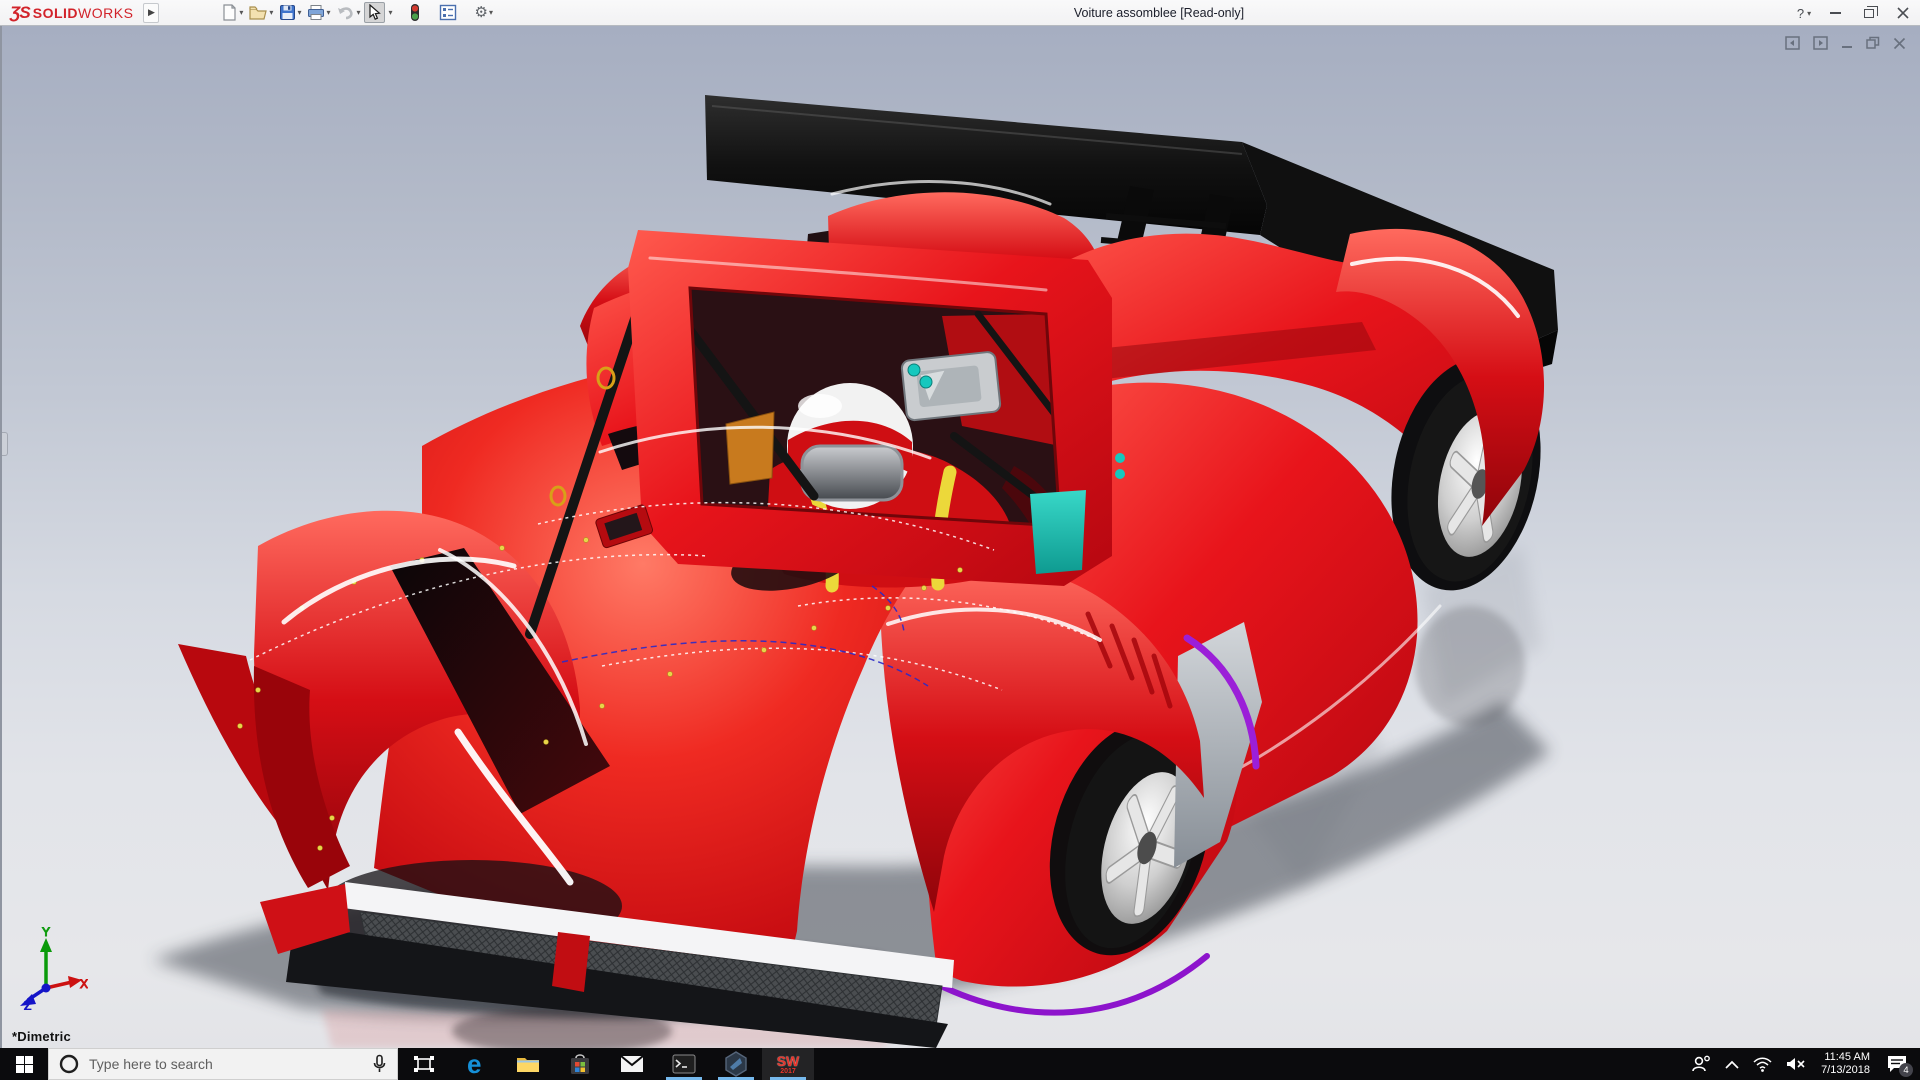 This screenshot has height=1080, width=1920. I want to click on cortana-icon, so click(69, 1064).